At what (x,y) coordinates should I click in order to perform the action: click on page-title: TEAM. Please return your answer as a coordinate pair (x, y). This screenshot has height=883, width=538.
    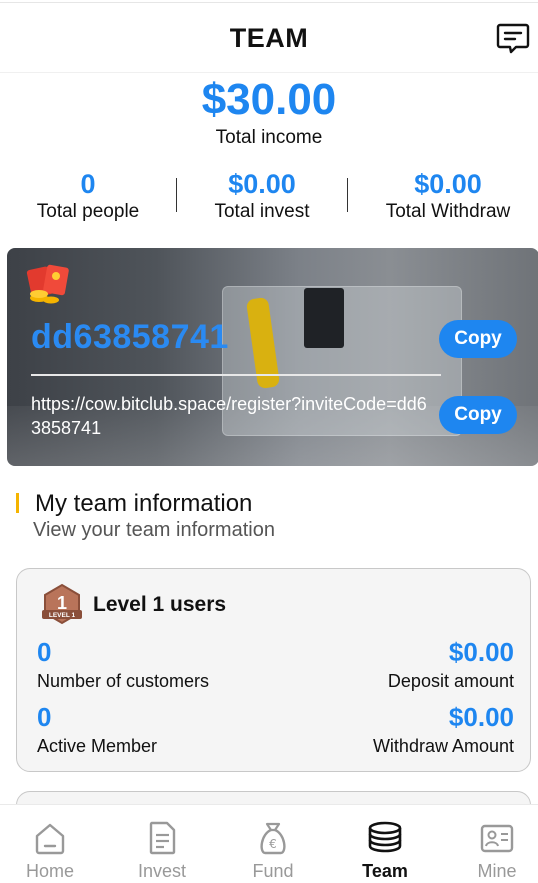
    Looking at the image, I should click on (269, 38).